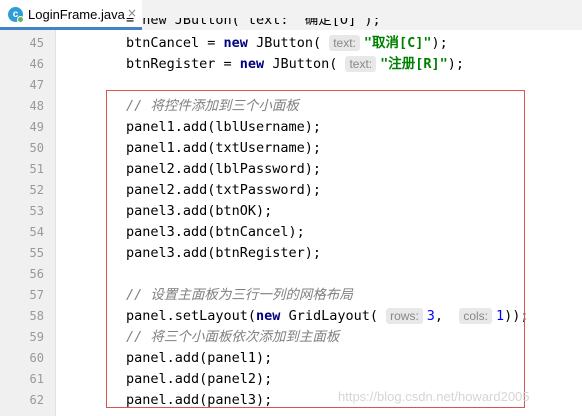  Describe the element at coordinates (36, 85) in the screenshot. I see `line-number: 47` at that location.